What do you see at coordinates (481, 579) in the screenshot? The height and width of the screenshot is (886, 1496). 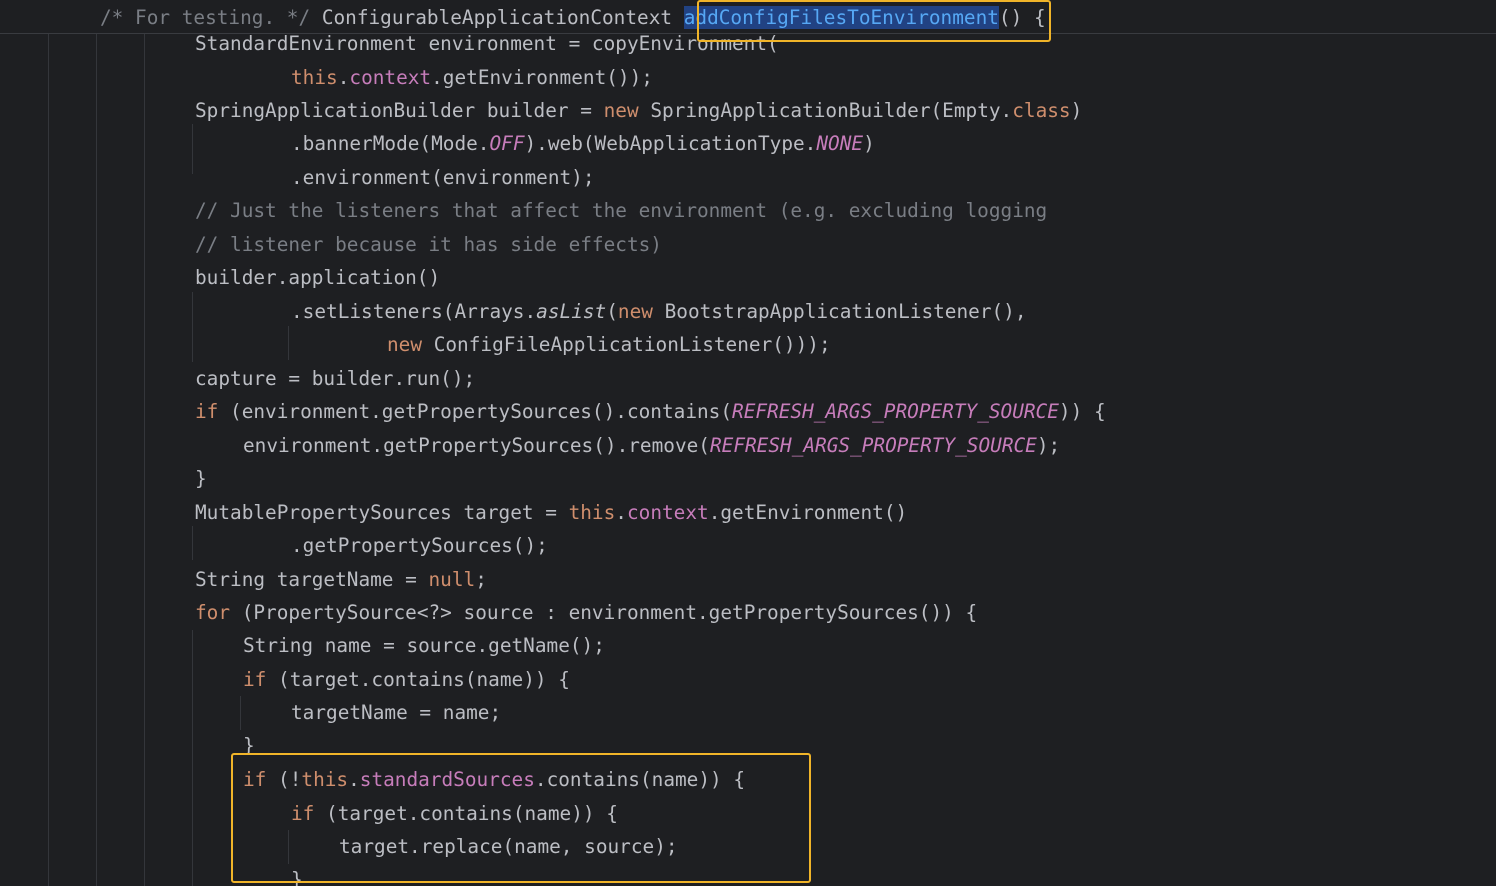 I see `code-token-plain: ;` at bounding box center [481, 579].